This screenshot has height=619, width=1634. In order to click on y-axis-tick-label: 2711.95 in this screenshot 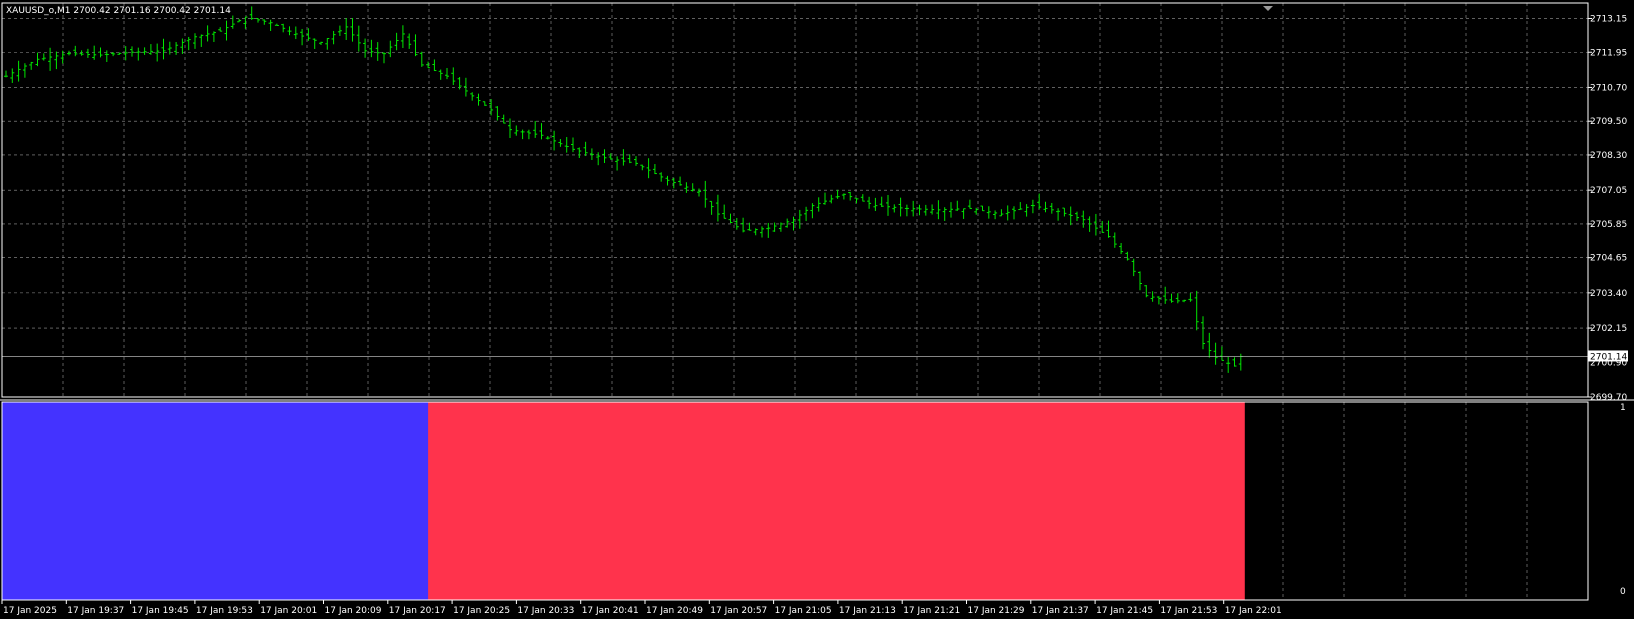, I will do `click(1608, 53)`.